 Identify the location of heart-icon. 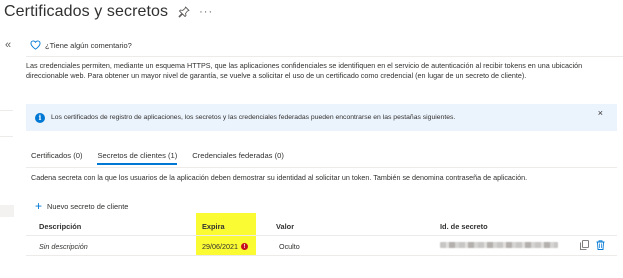
(35, 45).